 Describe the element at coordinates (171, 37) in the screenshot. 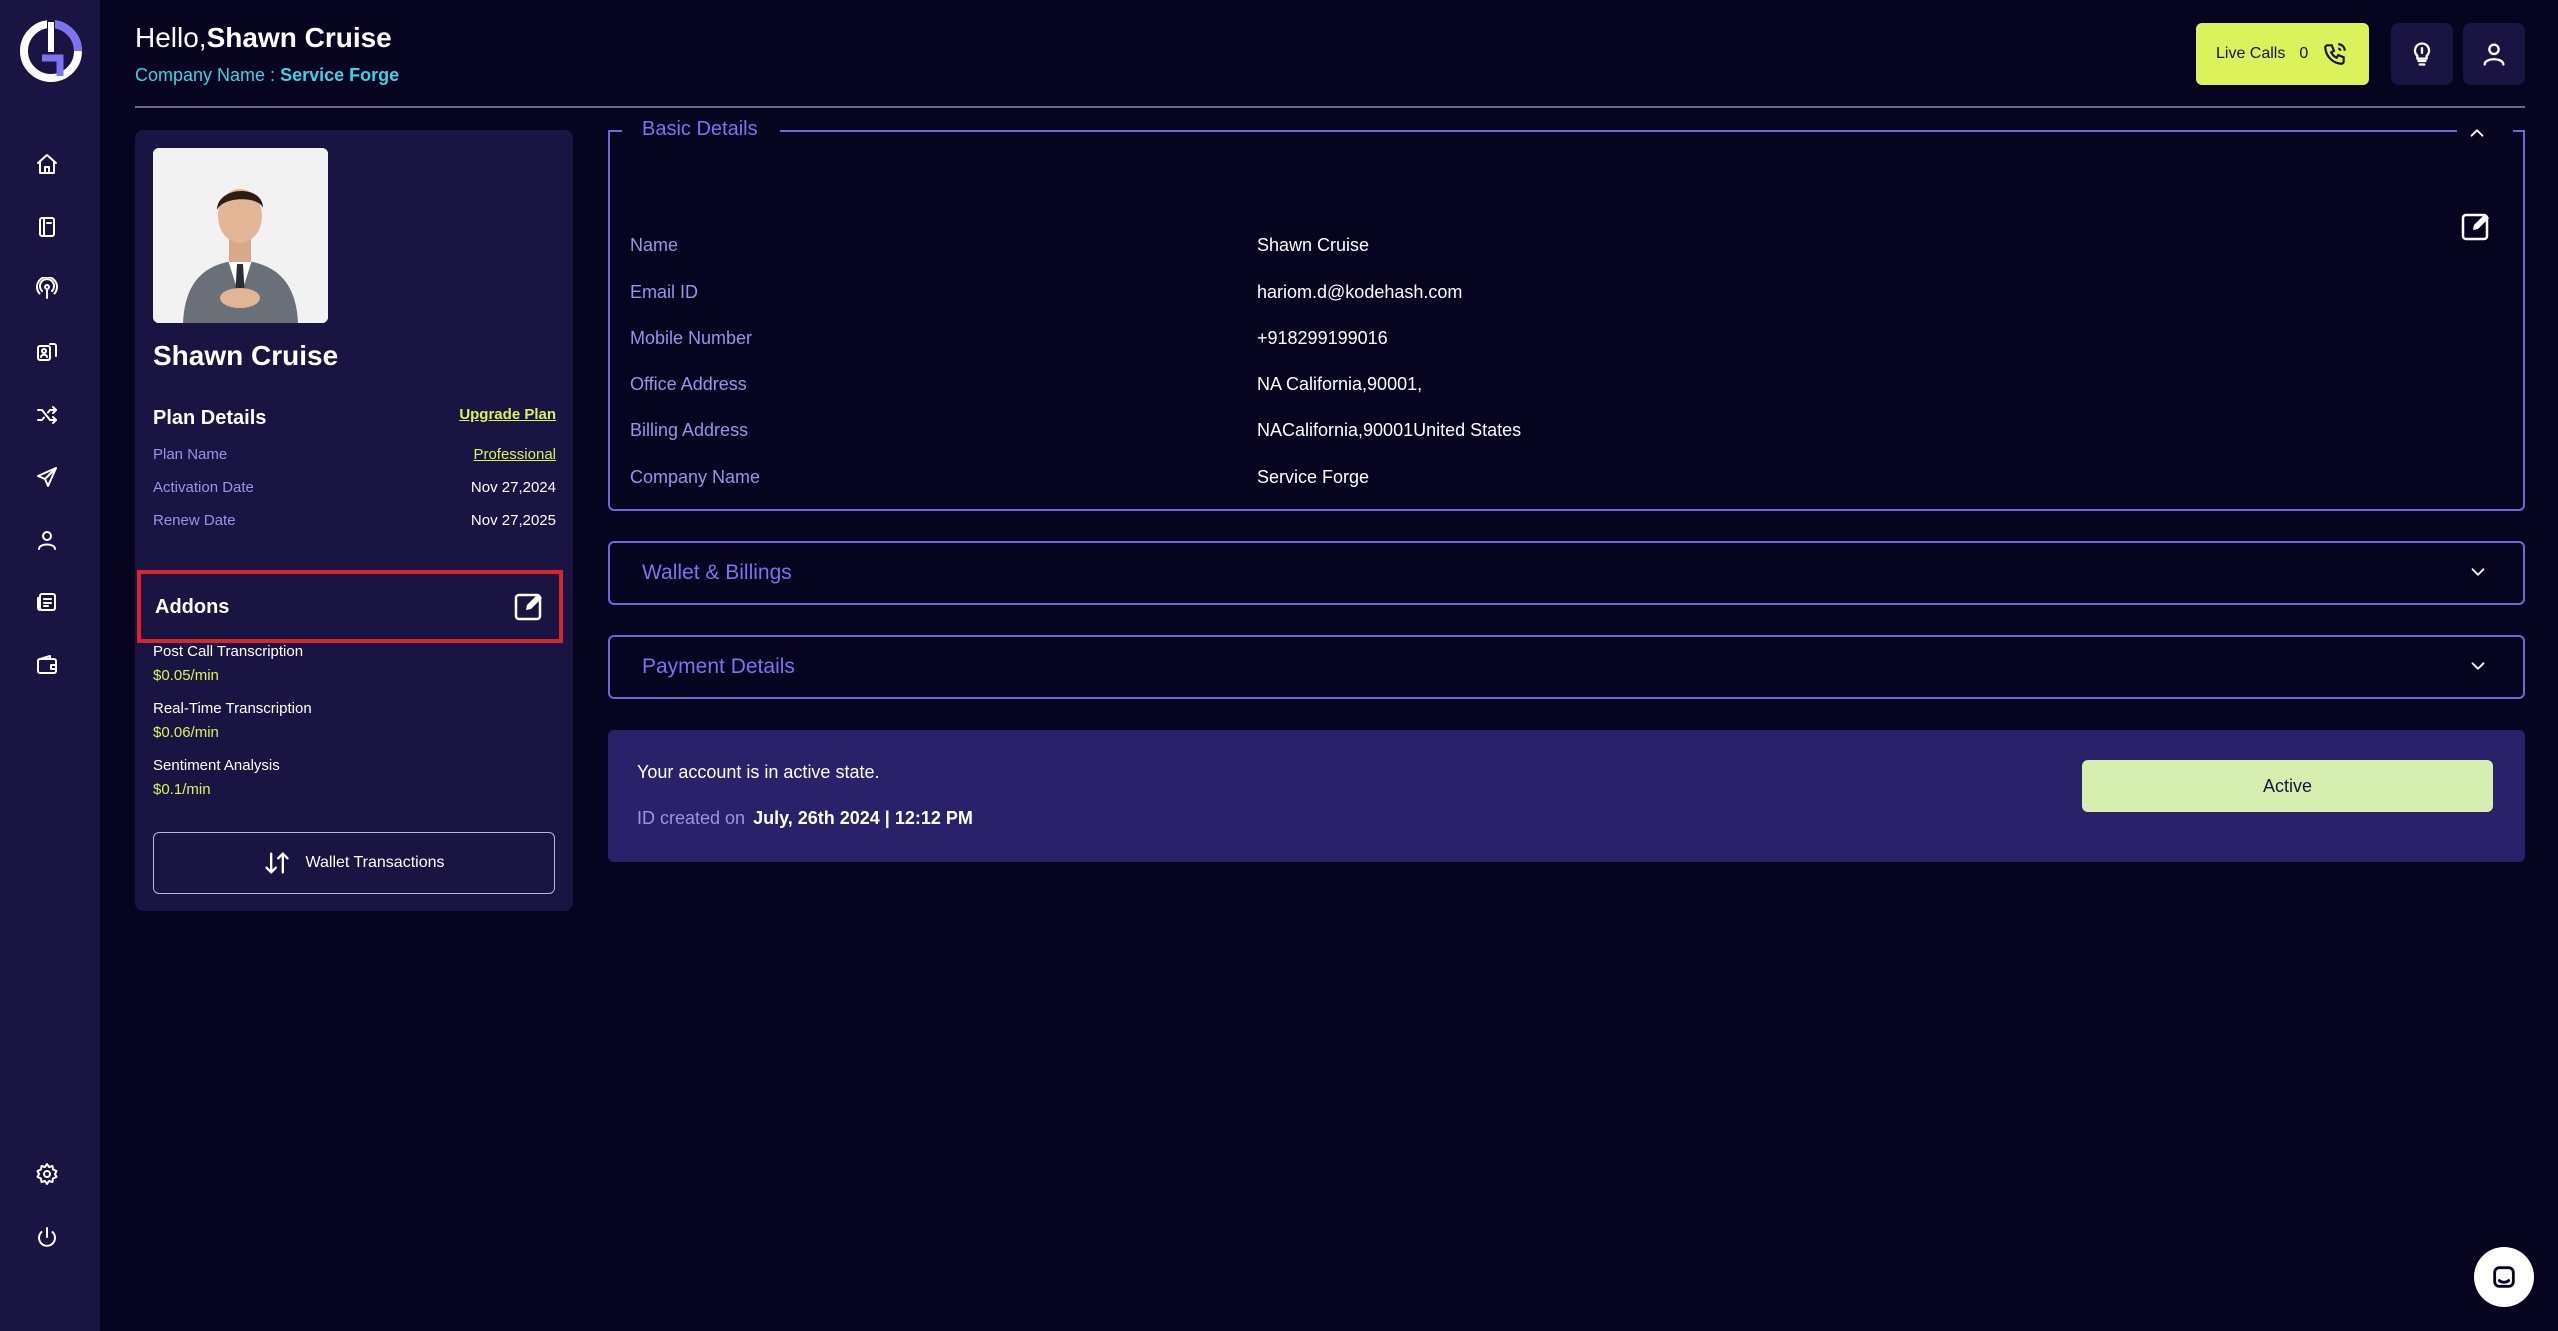

I see `greeting-prefix: Hello,` at that location.